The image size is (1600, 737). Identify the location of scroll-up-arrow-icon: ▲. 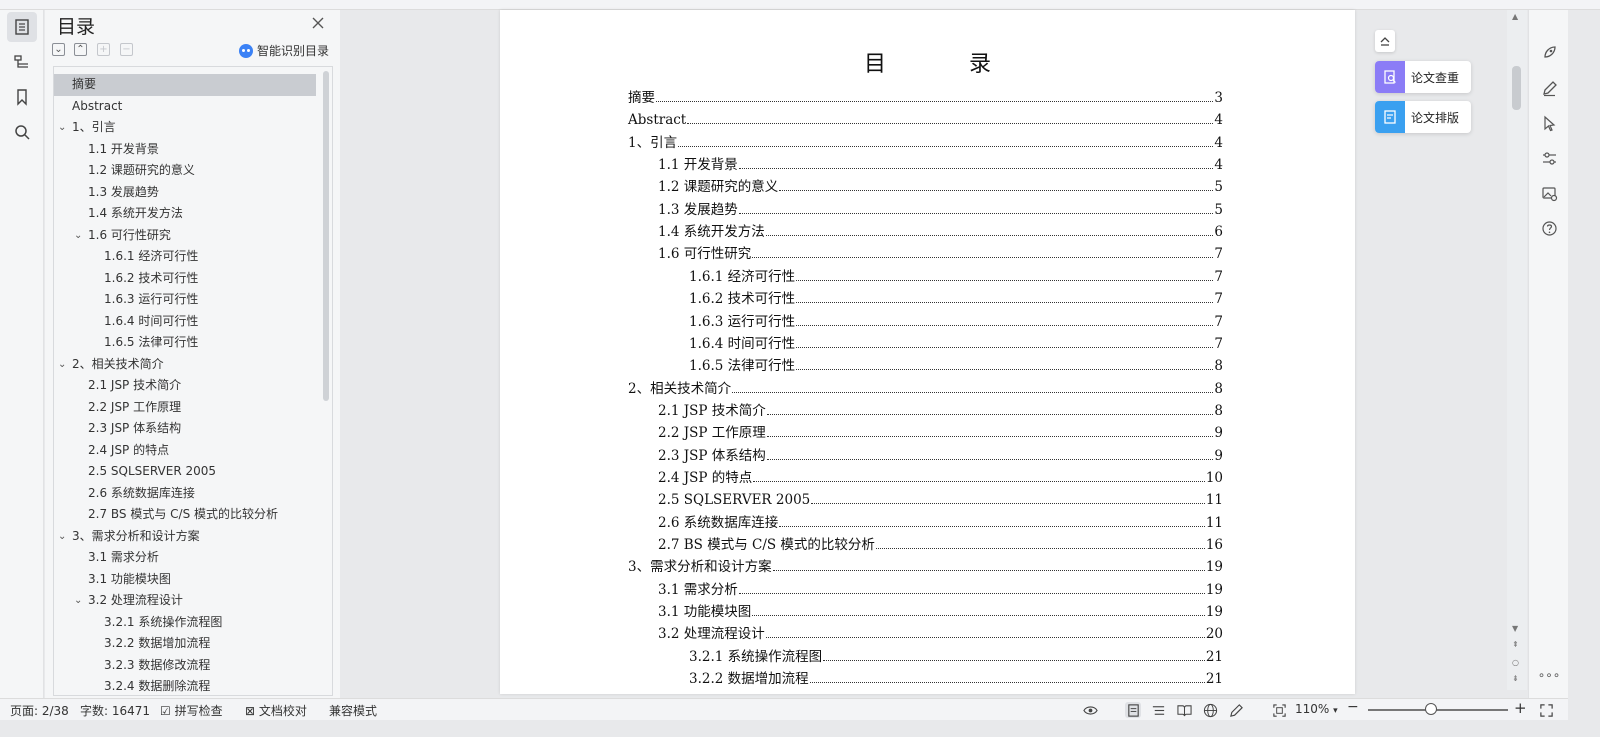
(1515, 16).